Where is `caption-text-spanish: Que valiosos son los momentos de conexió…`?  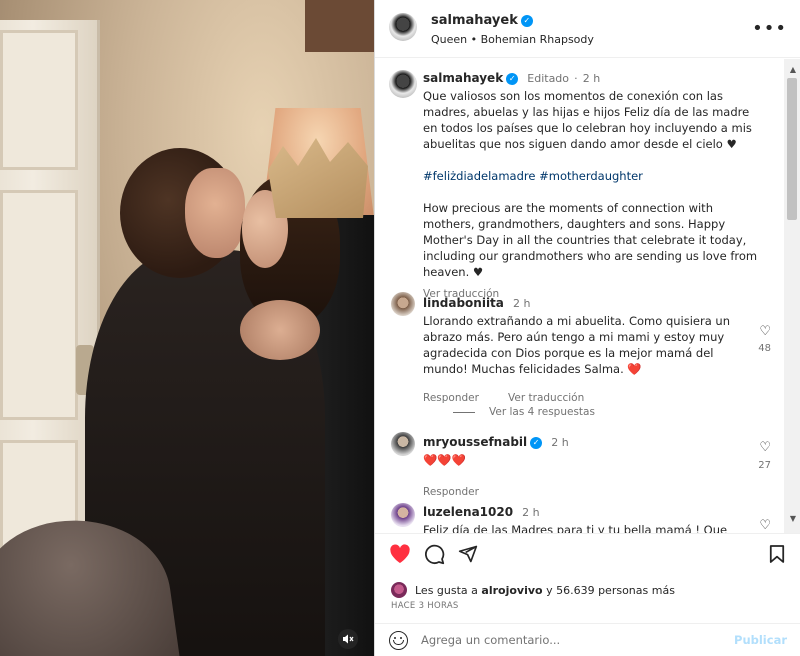
caption-text-spanish: Que valiosos son los momentos de conexió… is located at coordinates (587, 120).